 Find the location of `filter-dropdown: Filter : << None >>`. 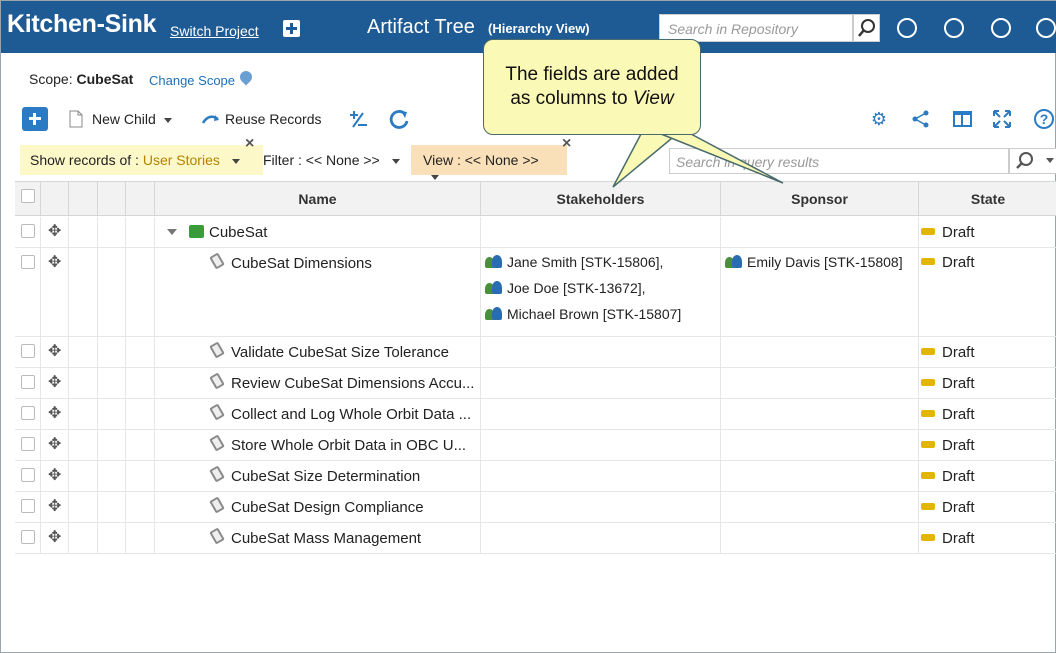

filter-dropdown: Filter : << None >> is located at coordinates (337, 160).